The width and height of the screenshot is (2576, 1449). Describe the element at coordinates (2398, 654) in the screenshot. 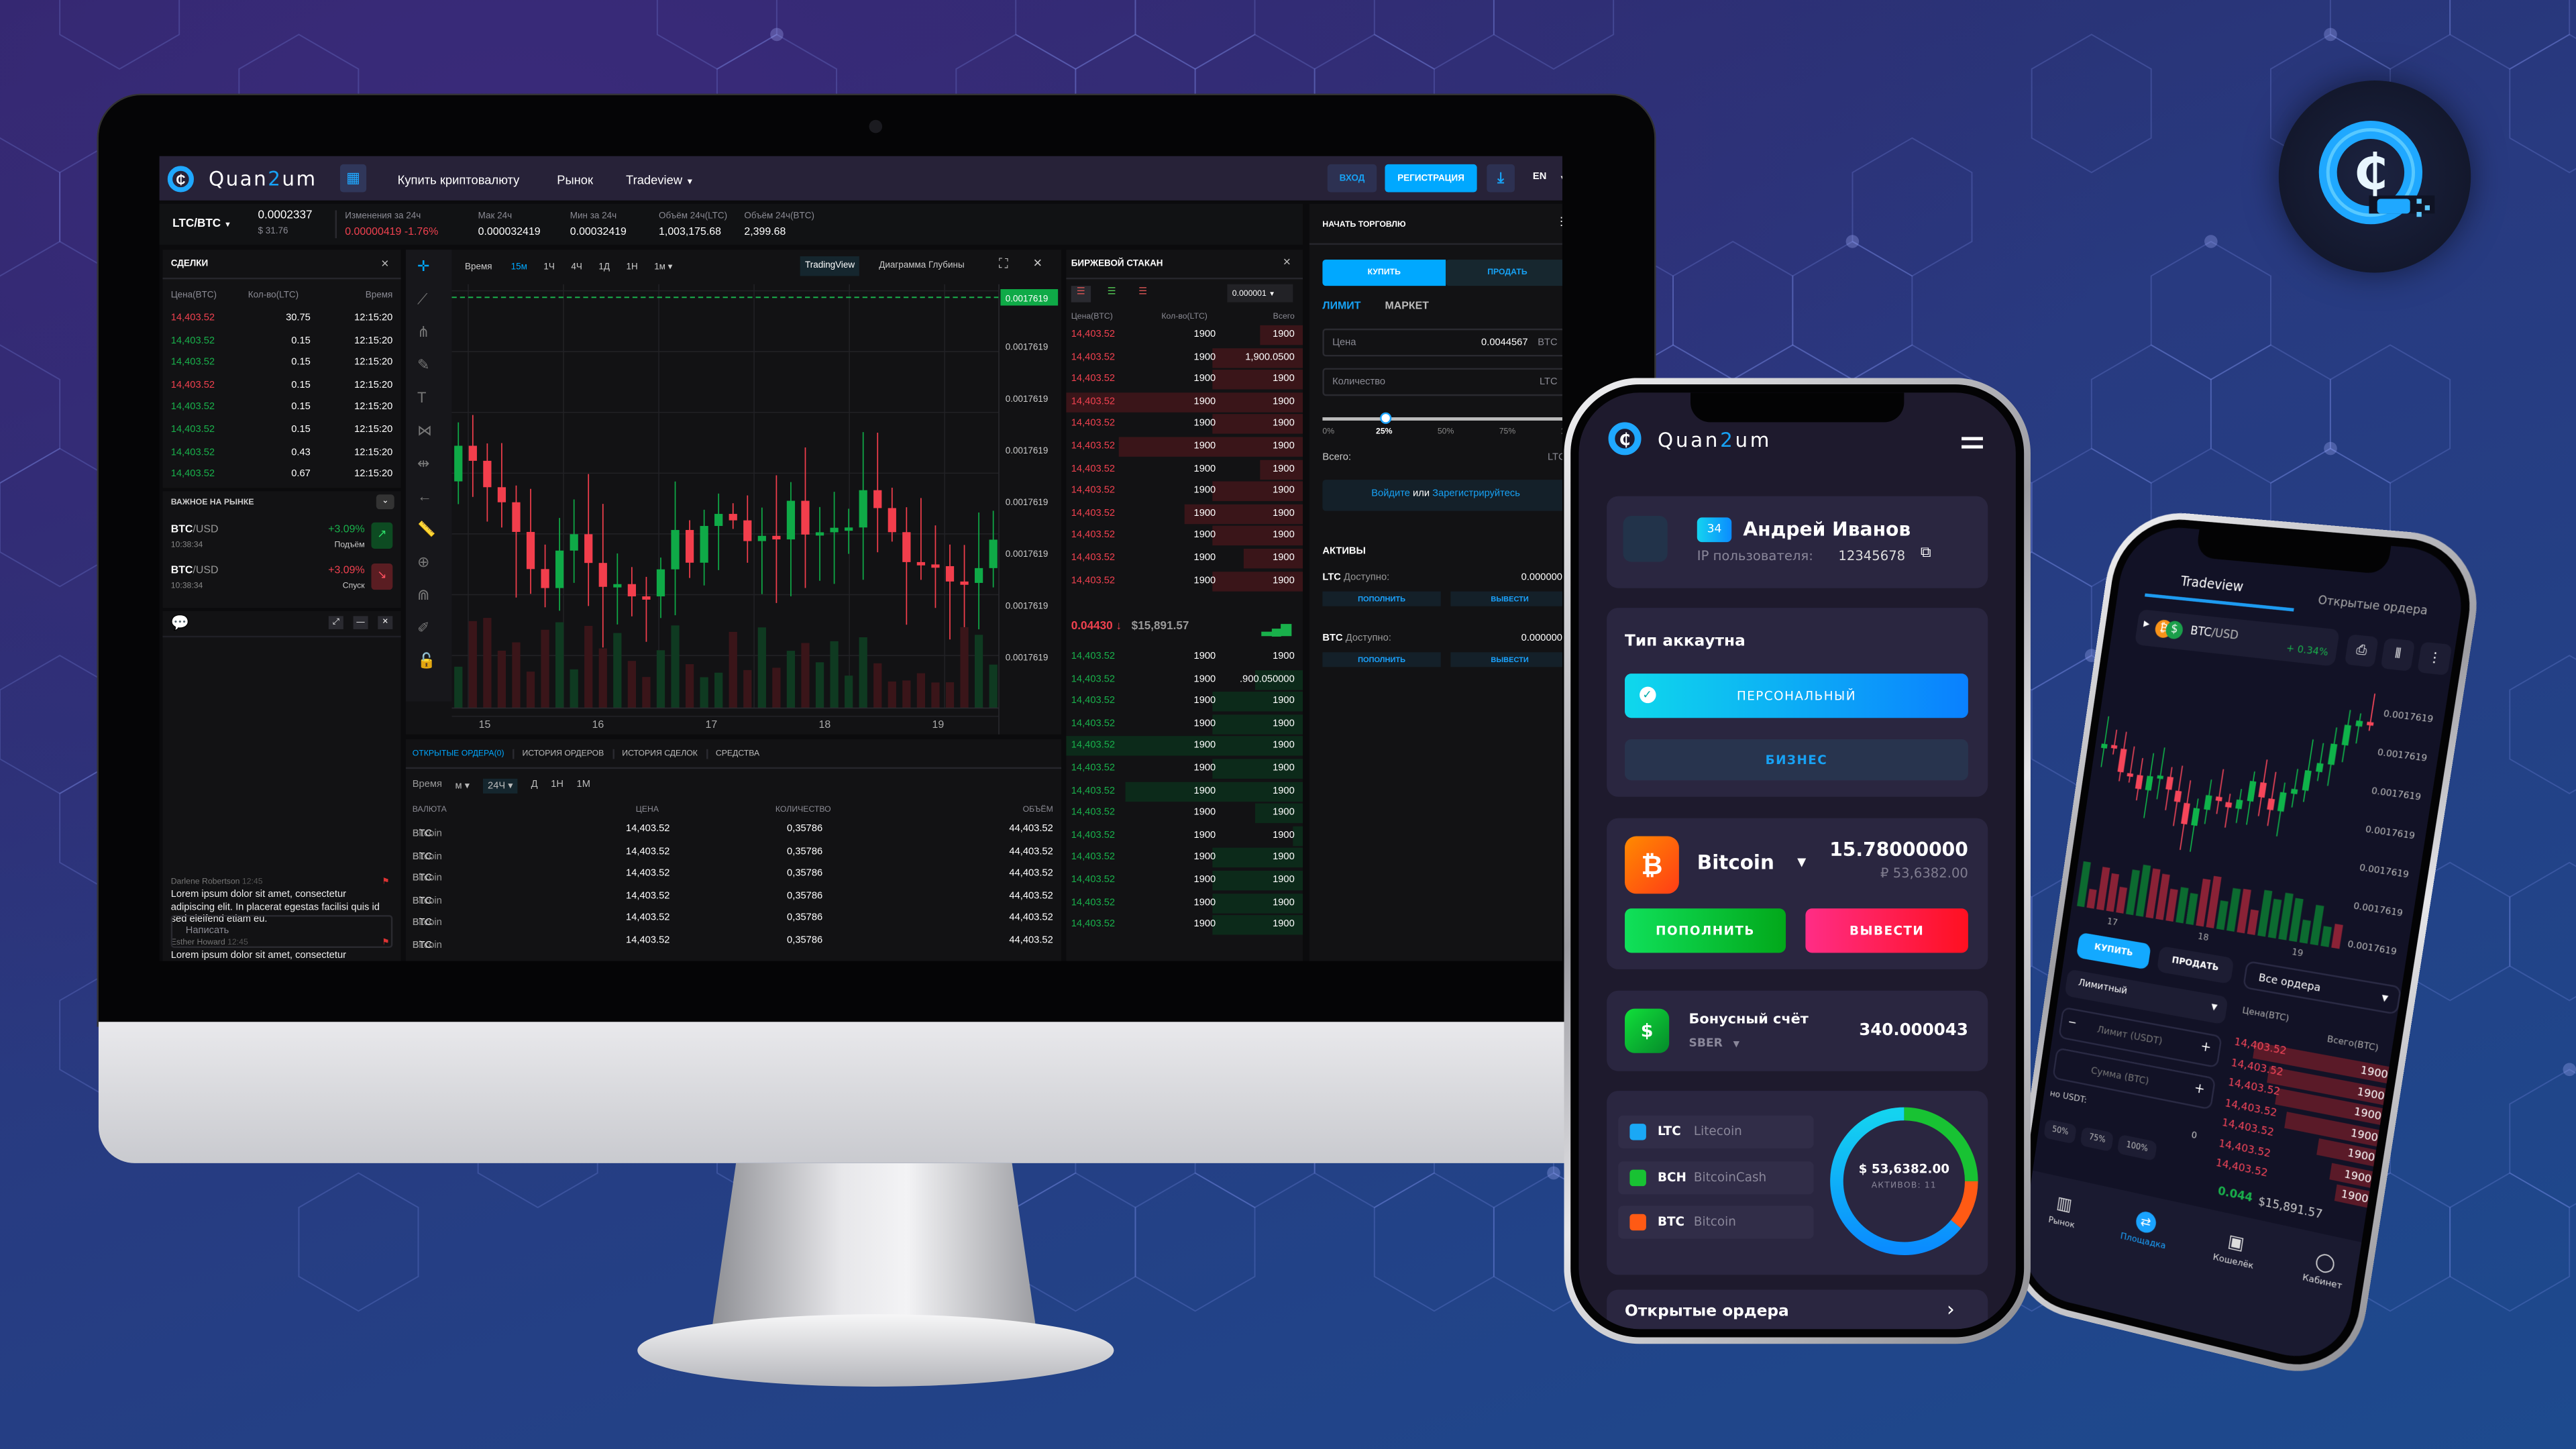

I see `candles-icon: ⫴` at that location.